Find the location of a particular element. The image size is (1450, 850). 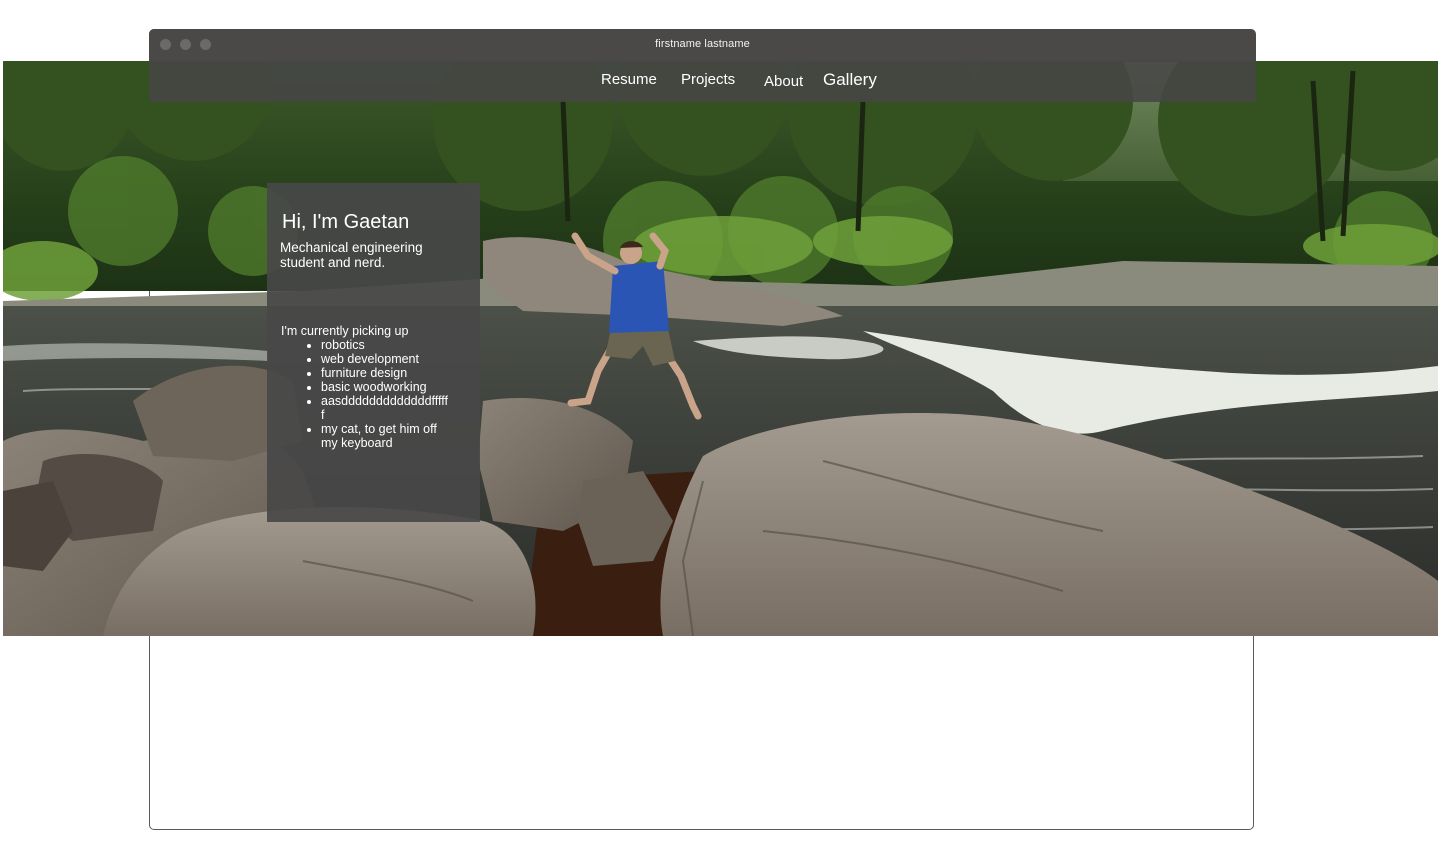

nav-about-link: About is located at coordinates (783, 81).